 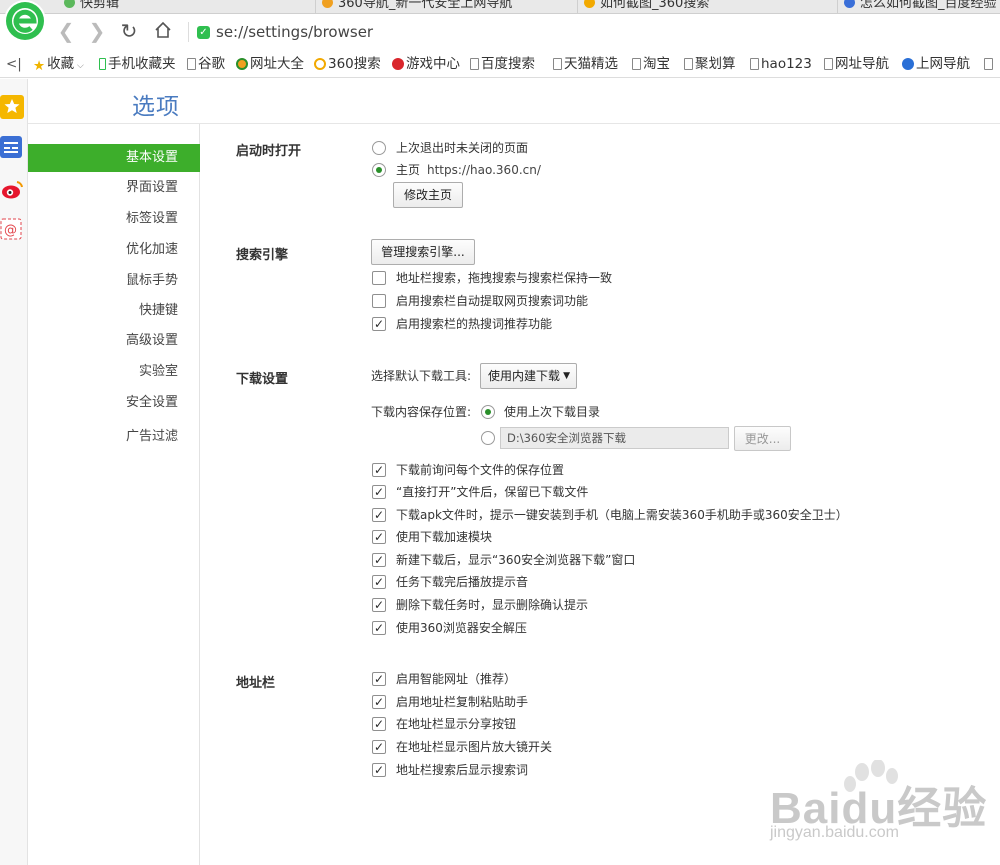 What do you see at coordinates (552, 412) in the screenshot?
I see `radio-label: 使用上次下载目录` at bounding box center [552, 412].